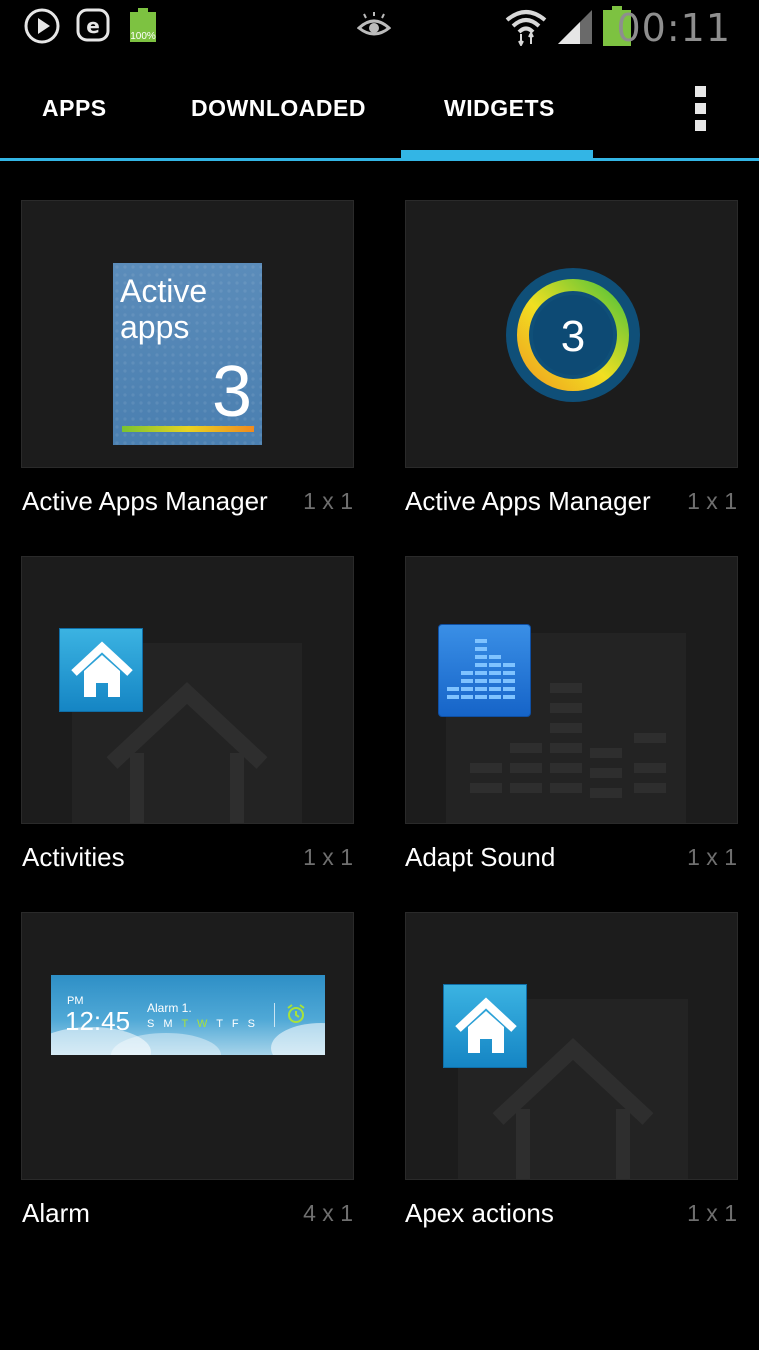  I want to click on active-apps-tile: Active apps 3, so click(187, 354).